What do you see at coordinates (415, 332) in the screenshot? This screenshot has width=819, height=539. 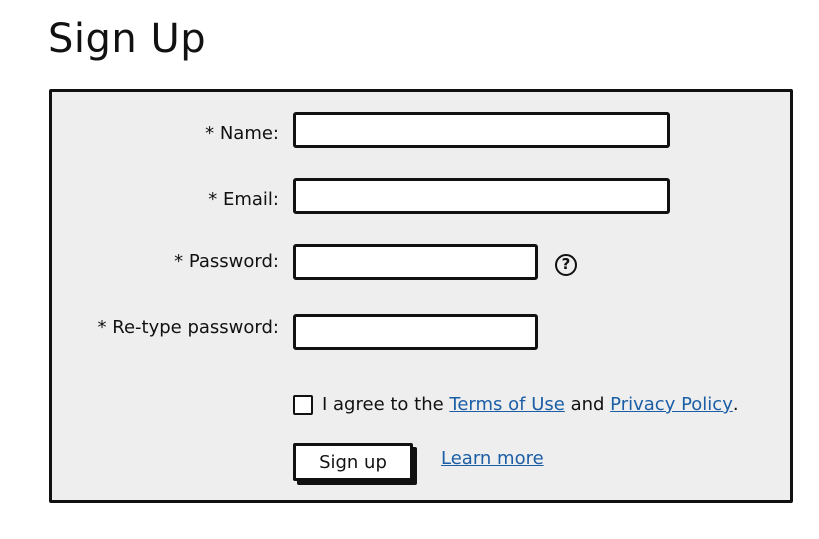 I see `retype-password-input` at bounding box center [415, 332].